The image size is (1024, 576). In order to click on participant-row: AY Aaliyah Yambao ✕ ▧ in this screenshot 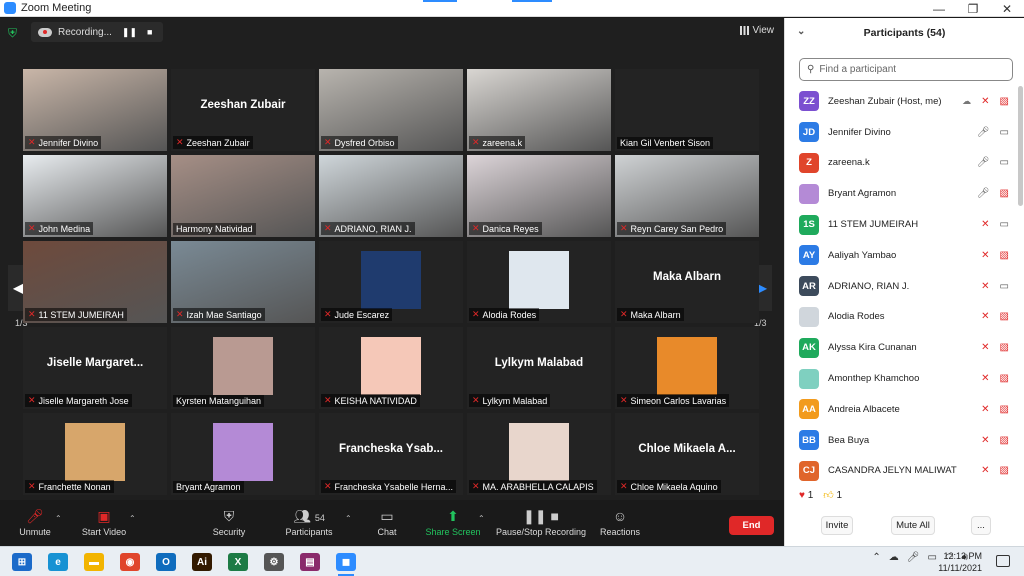, I will do `click(901, 255)`.